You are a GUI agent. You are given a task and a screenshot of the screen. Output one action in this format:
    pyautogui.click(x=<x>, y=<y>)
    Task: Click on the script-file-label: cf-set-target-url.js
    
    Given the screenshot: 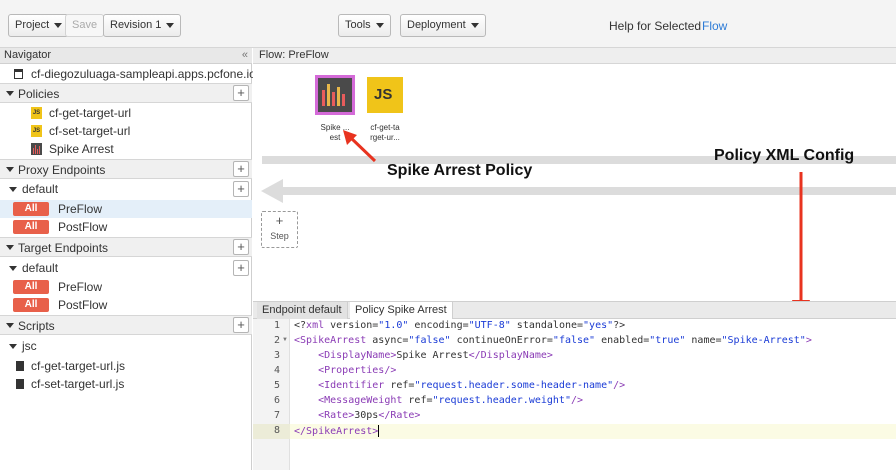 What is the action you would take?
    pyautogui.click(x=78, y=384)
    